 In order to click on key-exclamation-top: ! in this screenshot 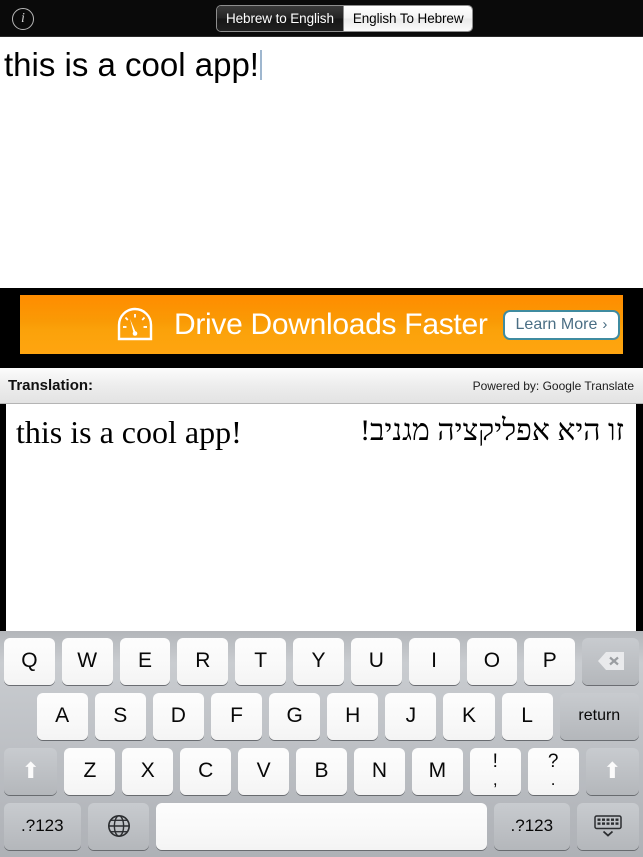, I will do `click(495, 762)`.